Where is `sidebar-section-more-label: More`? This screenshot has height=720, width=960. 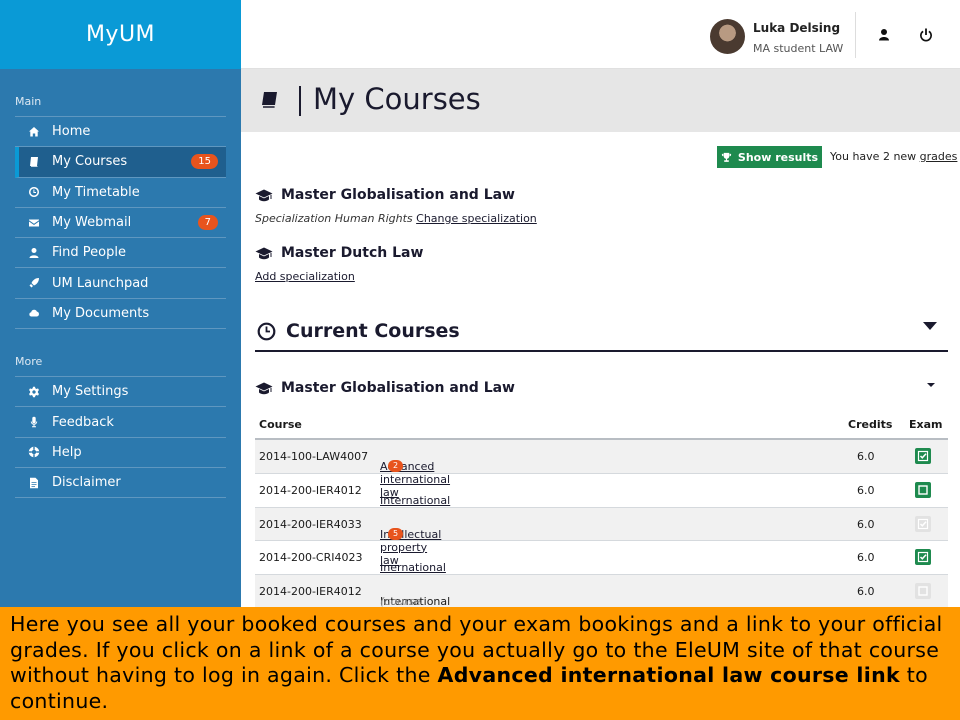
sidebar-section-more-label: More is located at coordinates (29, 362).